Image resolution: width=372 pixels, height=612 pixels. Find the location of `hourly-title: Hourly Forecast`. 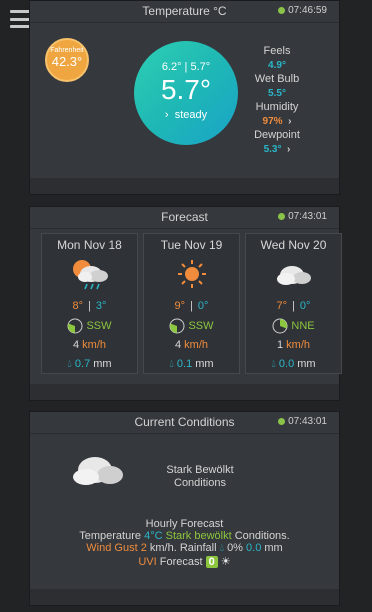

hourly-title: Hourly Forecast is located at coordinates (184, 524).